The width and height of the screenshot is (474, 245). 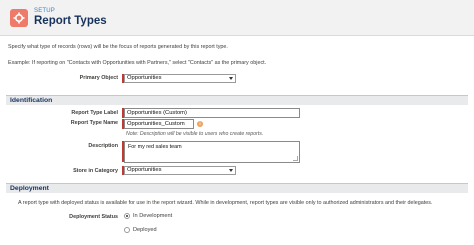 I want to click on report-type-label-label: Report Type Label, so click(x=94, y=113).